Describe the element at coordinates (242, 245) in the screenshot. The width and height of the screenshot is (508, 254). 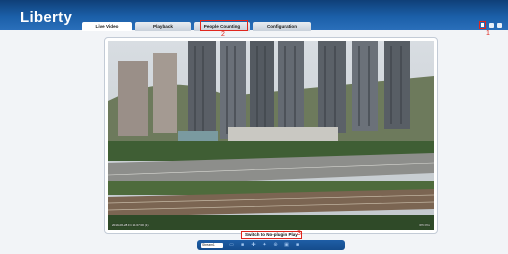
I see `snapshot-icon: ■` at that location.